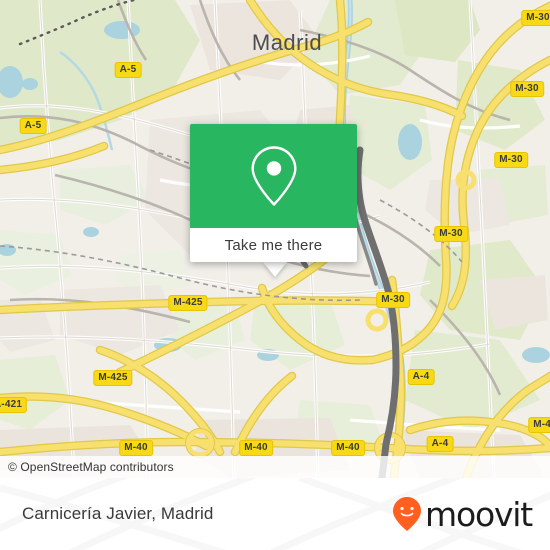  Describe the element at coordinates (407, 514) in the screenshot. I see `moovit-pin-icon` at that location.